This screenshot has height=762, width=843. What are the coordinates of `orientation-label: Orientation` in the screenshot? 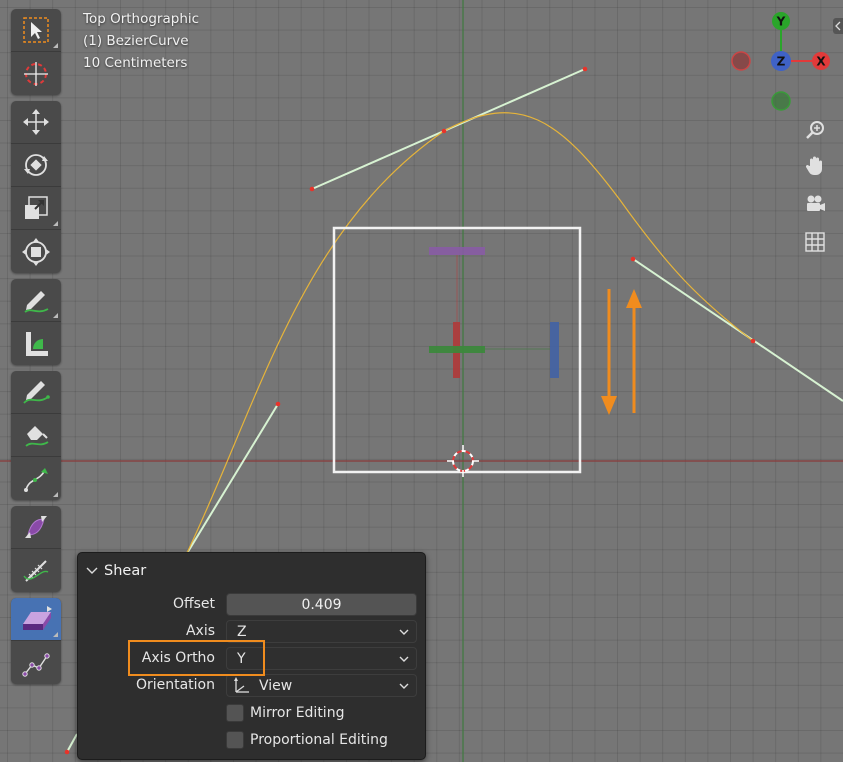 It's located at (175, 685).